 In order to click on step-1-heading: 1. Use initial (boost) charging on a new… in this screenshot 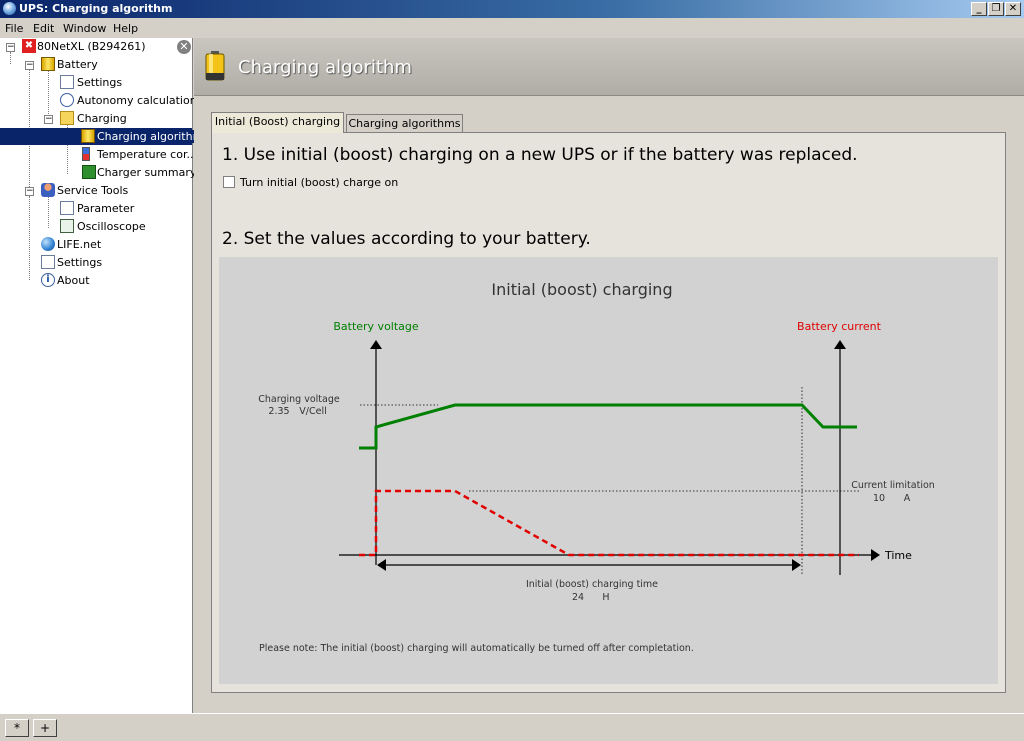, I will do `click(540, 155)`.